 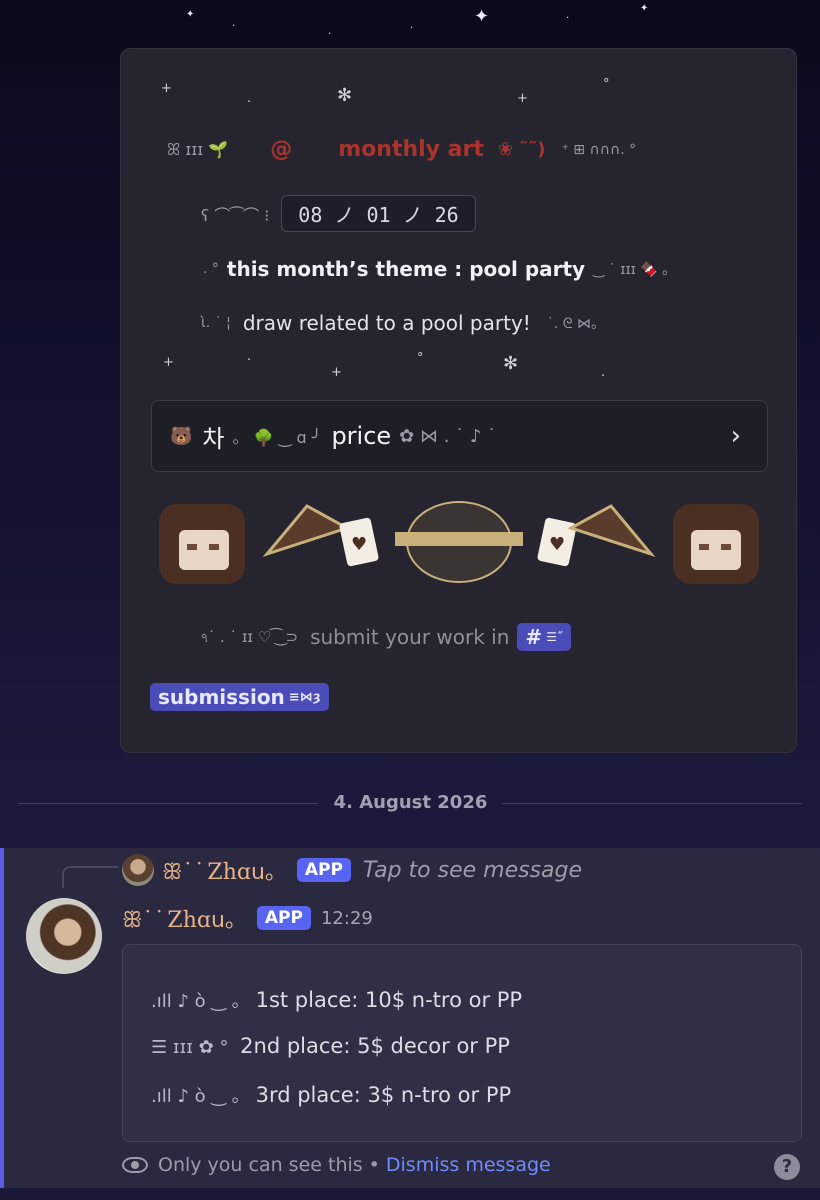 I want to click on date-row: ʕ ⌒⁀⌒ ⁝ 08 ノ 01 ノ 26, so click(x=338, y=213).